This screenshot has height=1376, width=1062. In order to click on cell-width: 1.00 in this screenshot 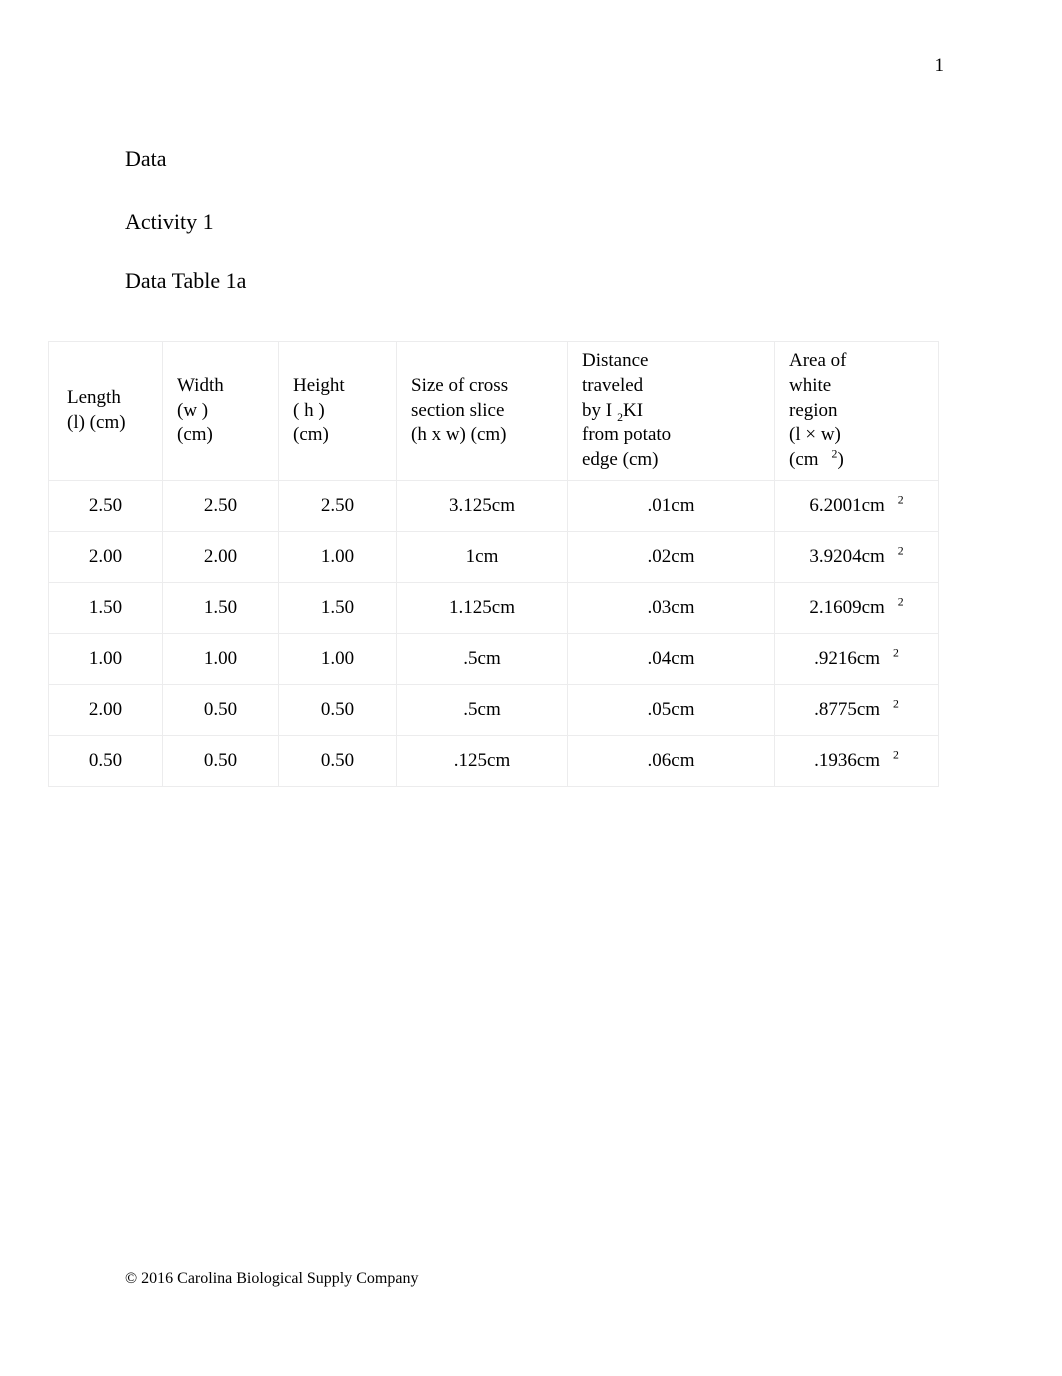, I will do `click(220, 659)`.